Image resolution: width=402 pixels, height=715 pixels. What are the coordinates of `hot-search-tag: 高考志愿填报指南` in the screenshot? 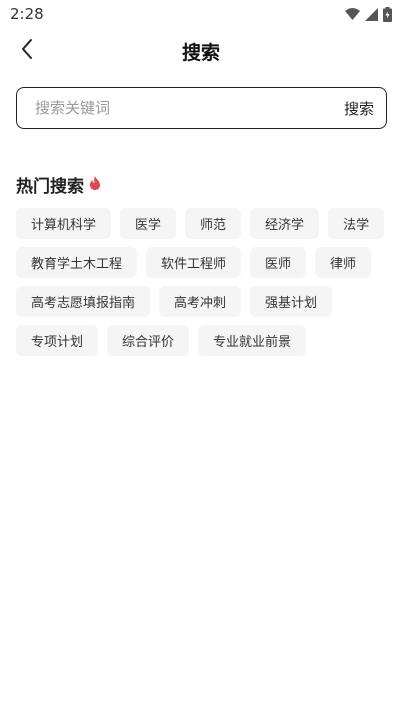 It's located at (83, 301).